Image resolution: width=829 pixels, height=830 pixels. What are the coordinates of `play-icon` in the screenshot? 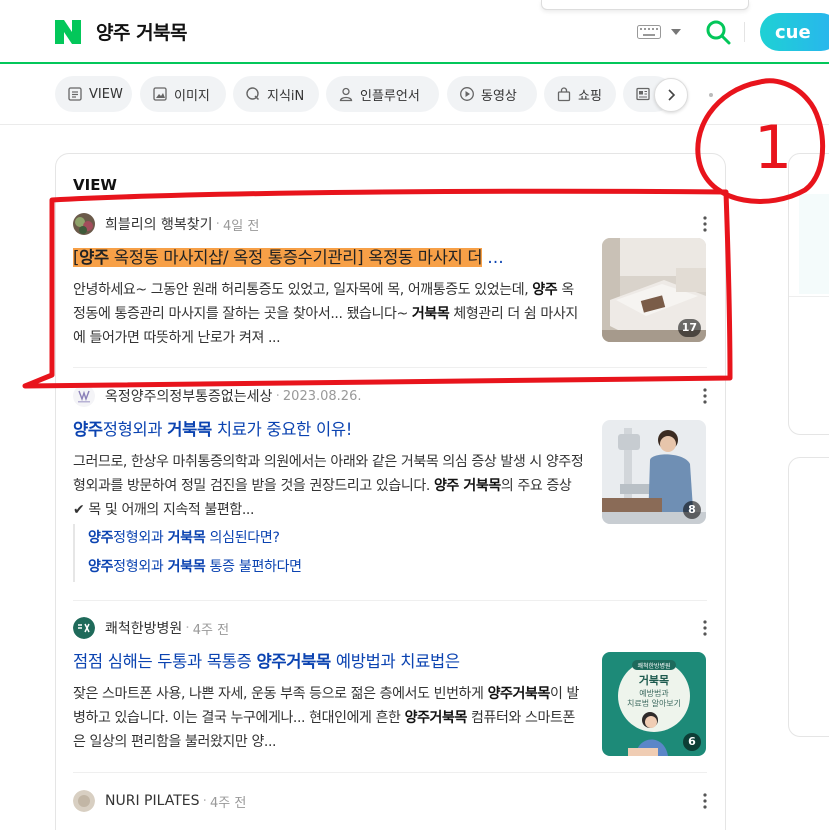 It's located at (467, 94).